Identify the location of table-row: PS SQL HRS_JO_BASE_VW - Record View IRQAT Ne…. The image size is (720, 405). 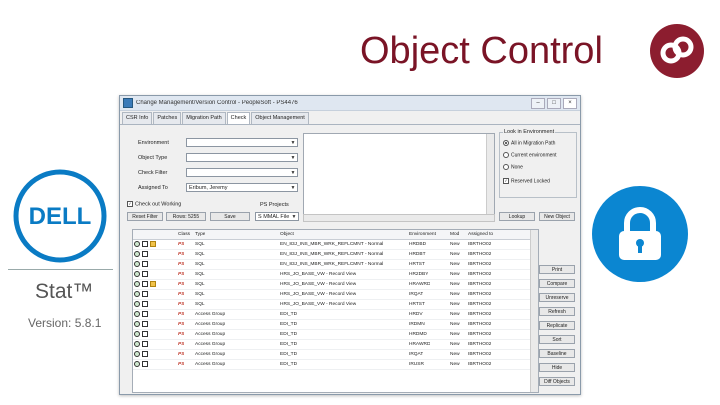
(335, 295).